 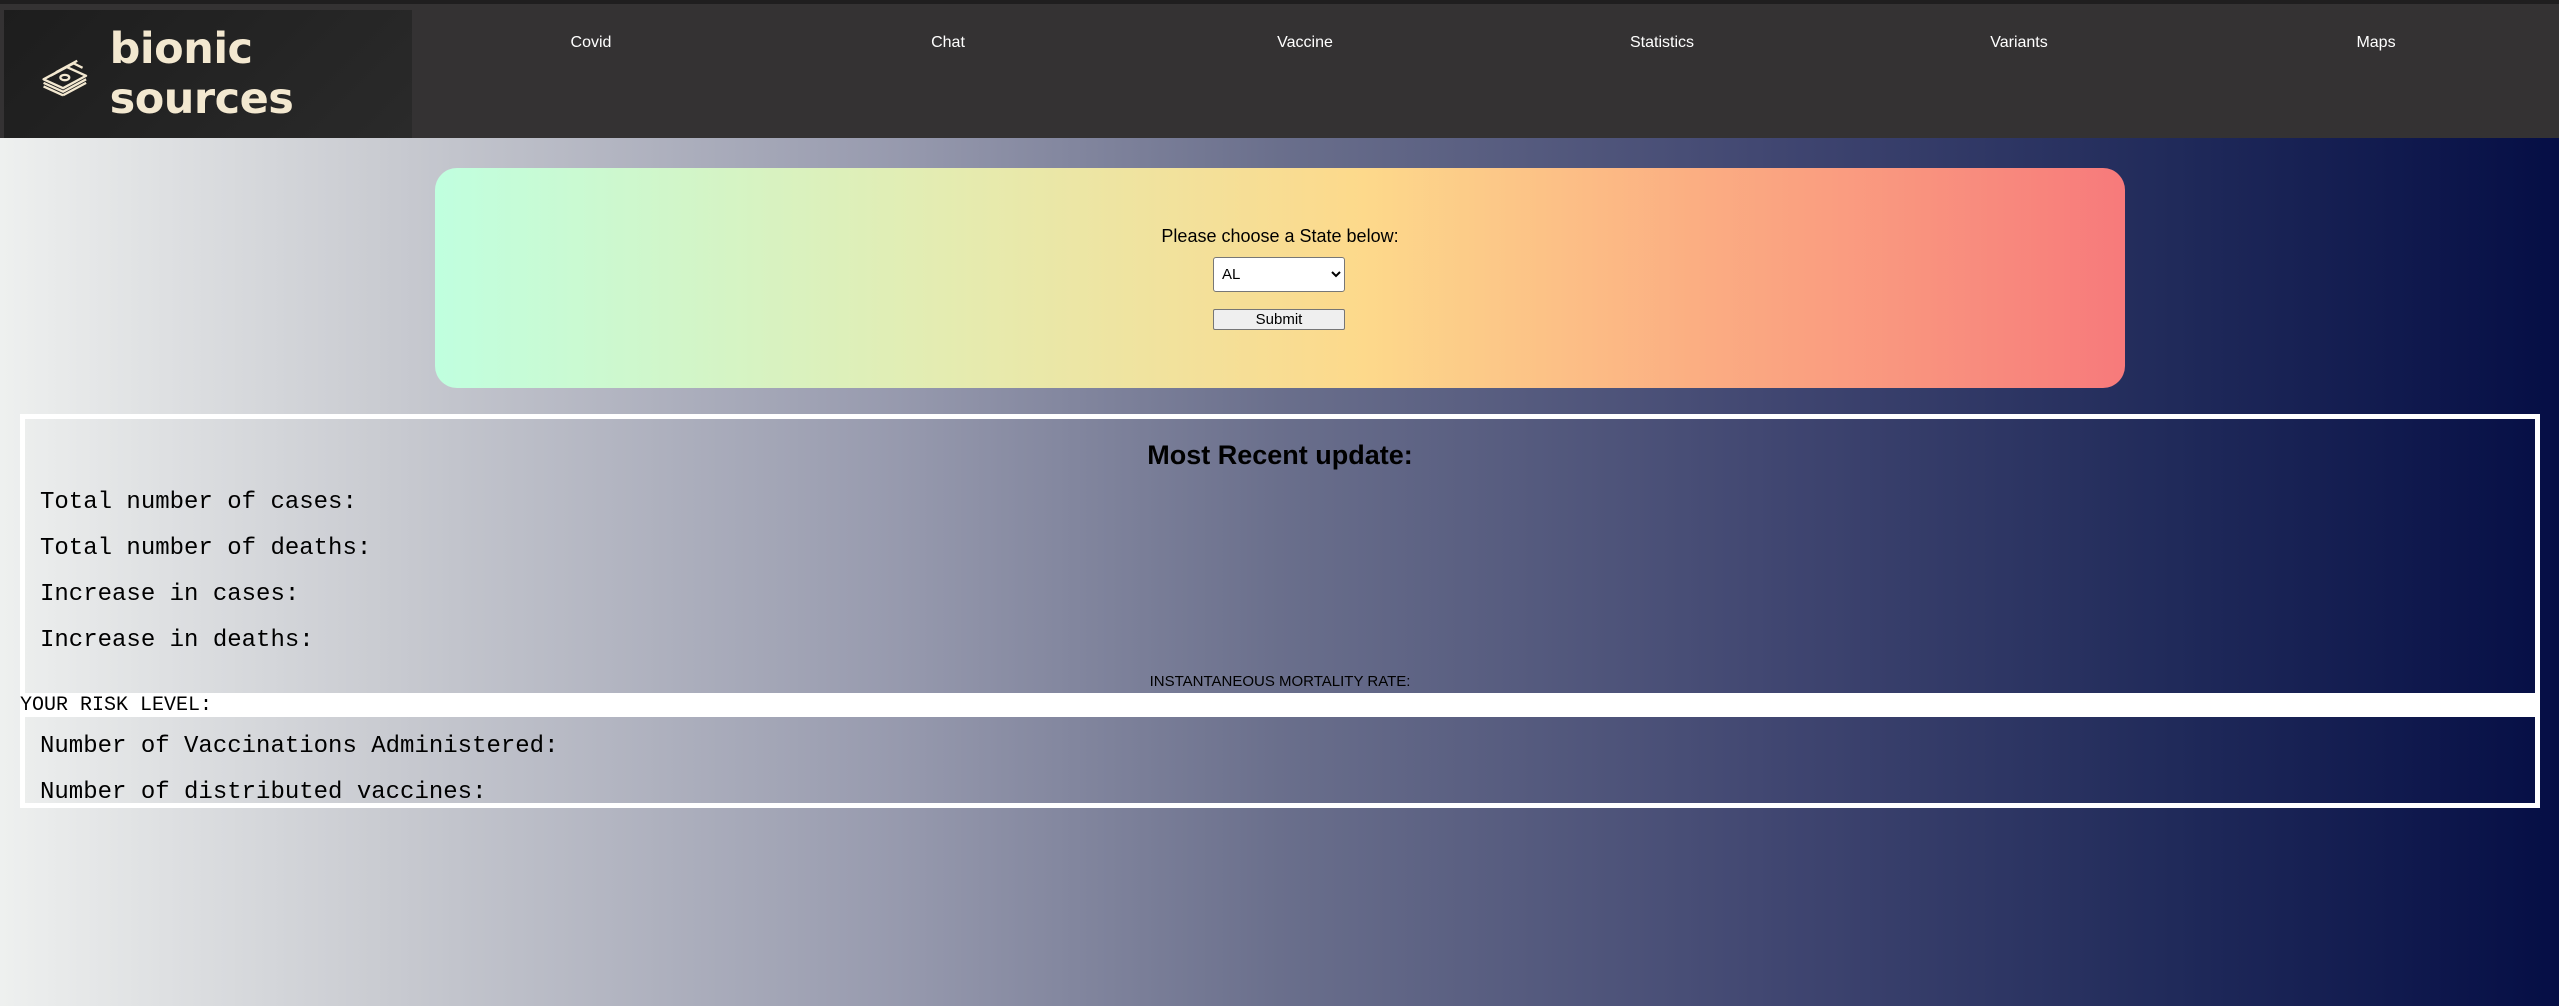 I want to click on money-stack-icon, so click(x=65, y=78).